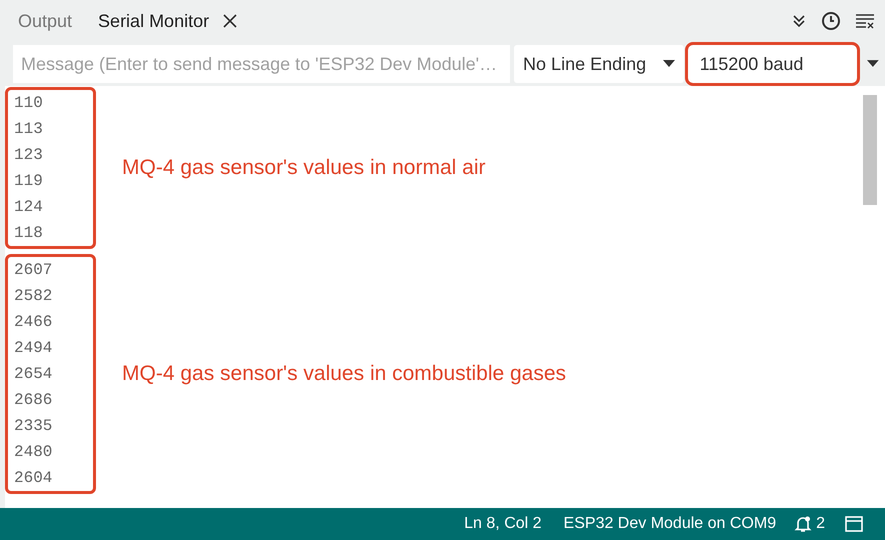  I want to click on collapse-icon, so click(799, 21).